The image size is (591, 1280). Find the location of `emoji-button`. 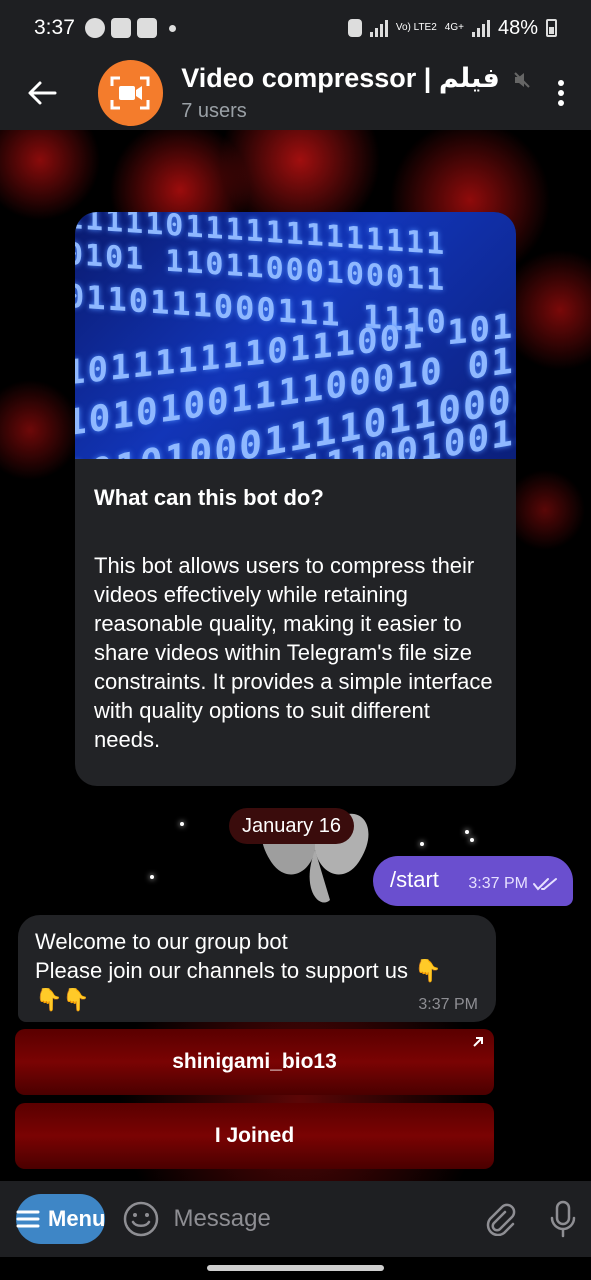

emoji-button is located at coordinates (141, 1219).